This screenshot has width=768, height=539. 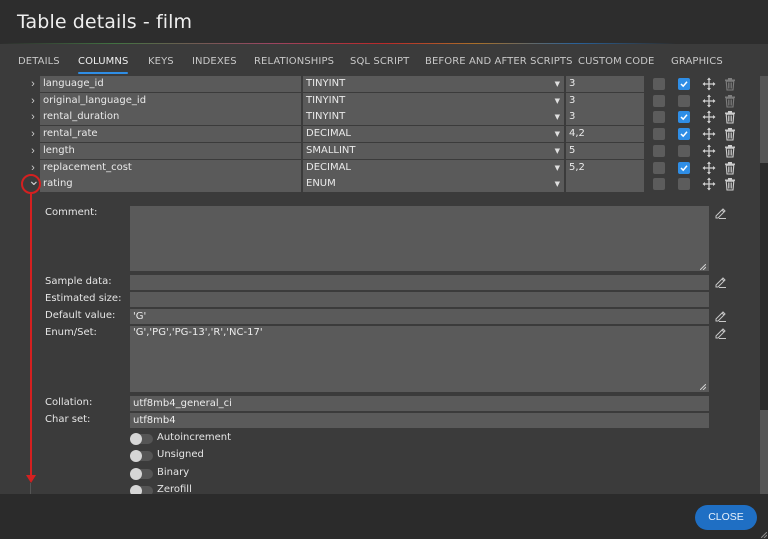 What do you see at coordinates (605, 134) in the screenshot?
I see `column-length-input: 4,2` at bounding box center [605, 134].